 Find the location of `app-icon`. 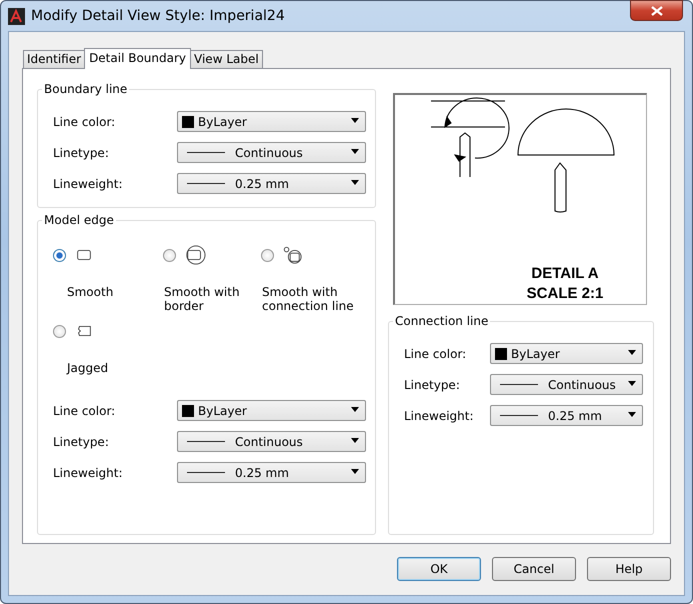

app-icon is located at coordinates (16, 16).